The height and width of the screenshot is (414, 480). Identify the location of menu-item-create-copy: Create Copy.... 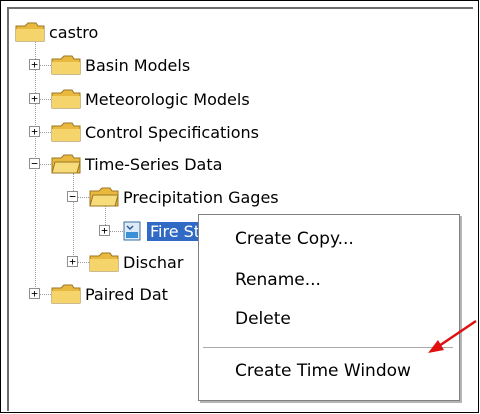
(294, 239).